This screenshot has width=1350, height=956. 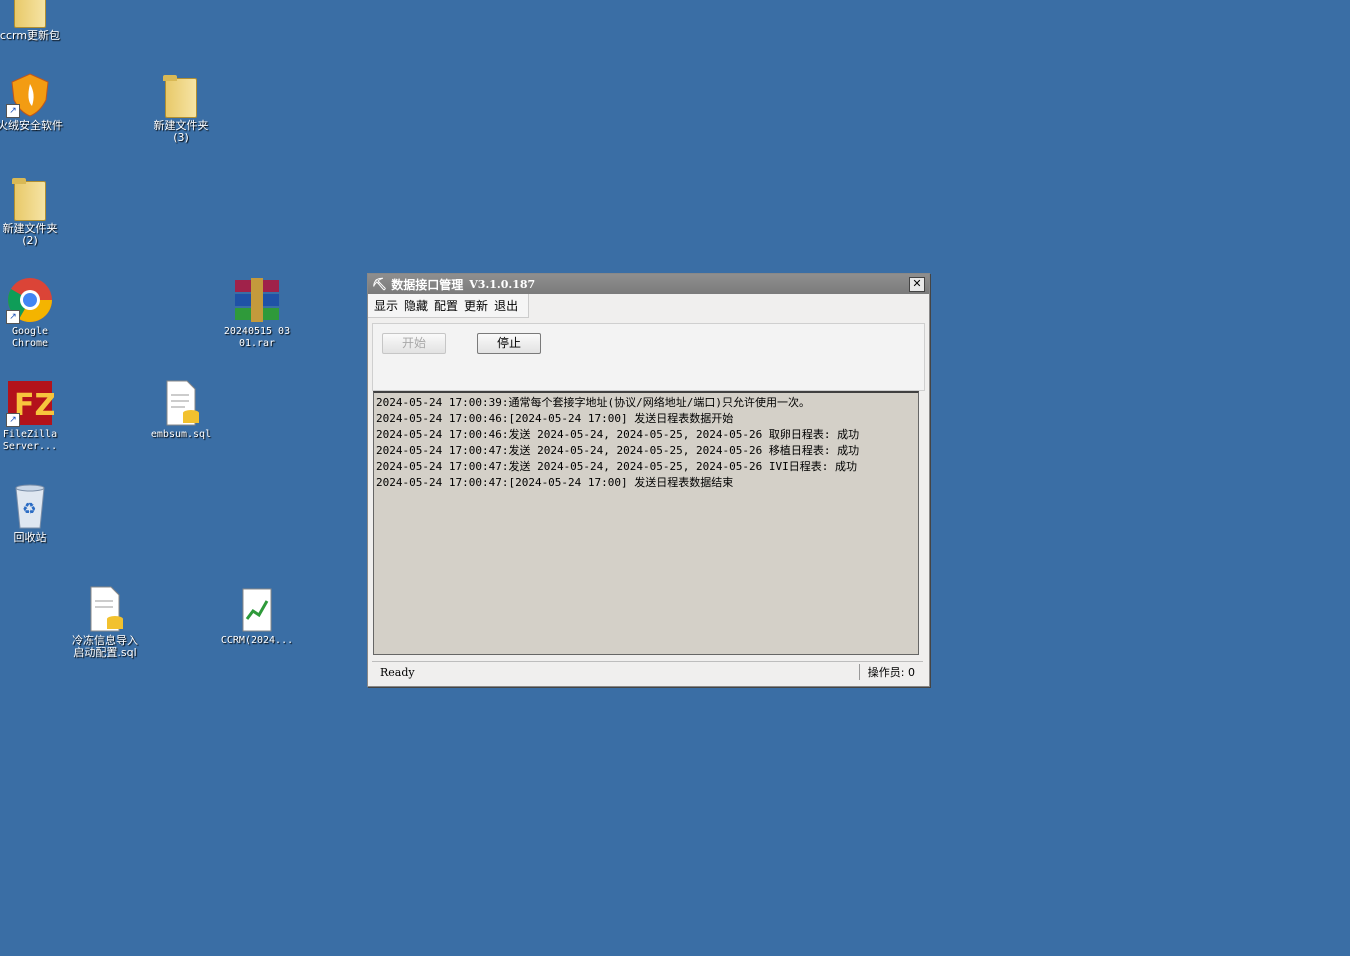 I want to click on menu-bar: 显示 隐藏 配置 更新 退出, so click(x=448, y=306).